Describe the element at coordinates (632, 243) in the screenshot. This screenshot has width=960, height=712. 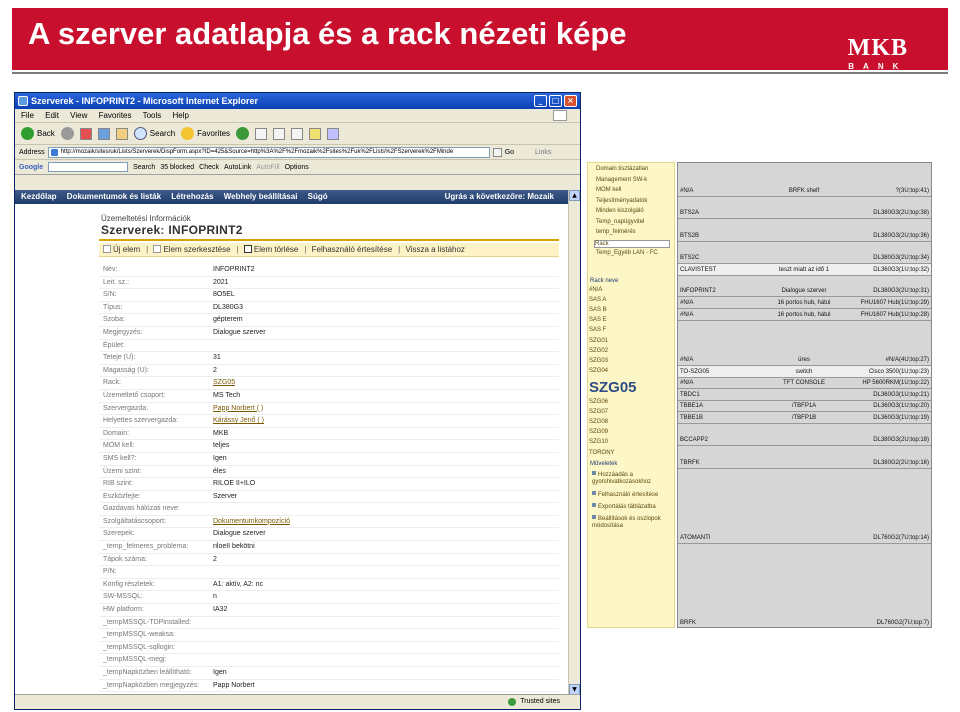
I see `view-link: Rack` at that location.